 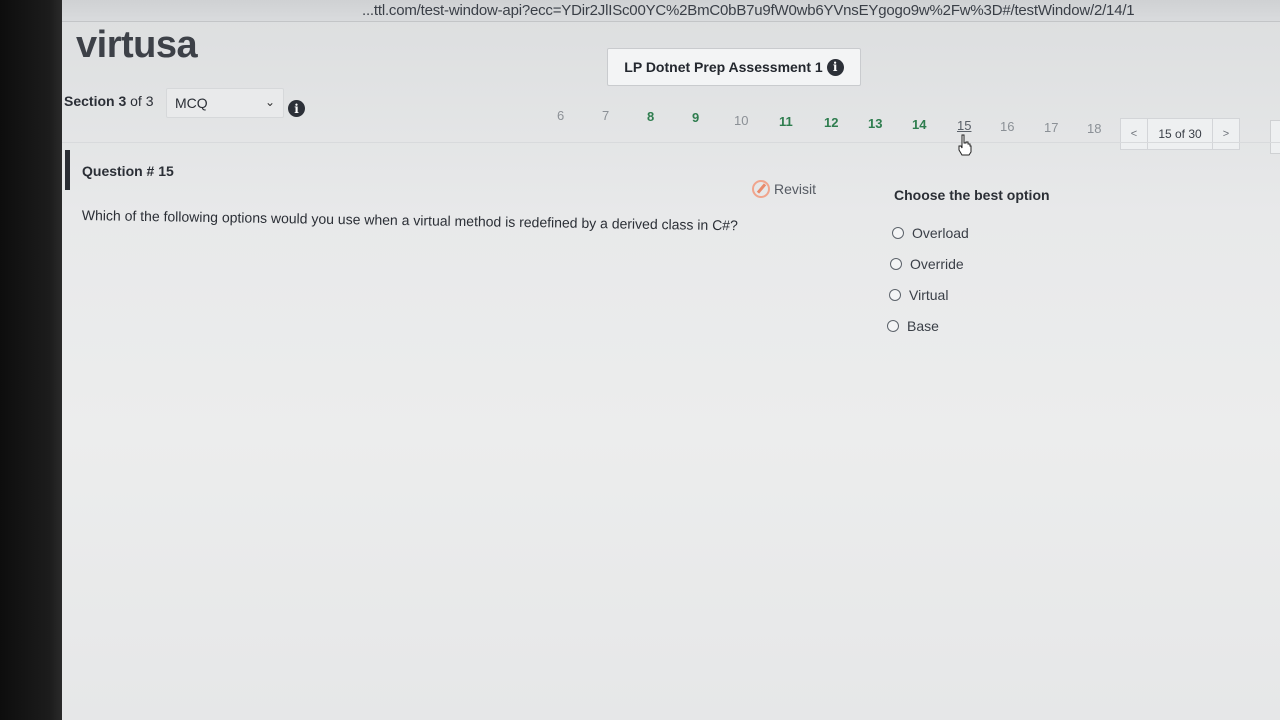 What do you see at coordinates (786, 121) in the screenshot?
I see `question-number-11: 11` at bounding box center [786, 121].